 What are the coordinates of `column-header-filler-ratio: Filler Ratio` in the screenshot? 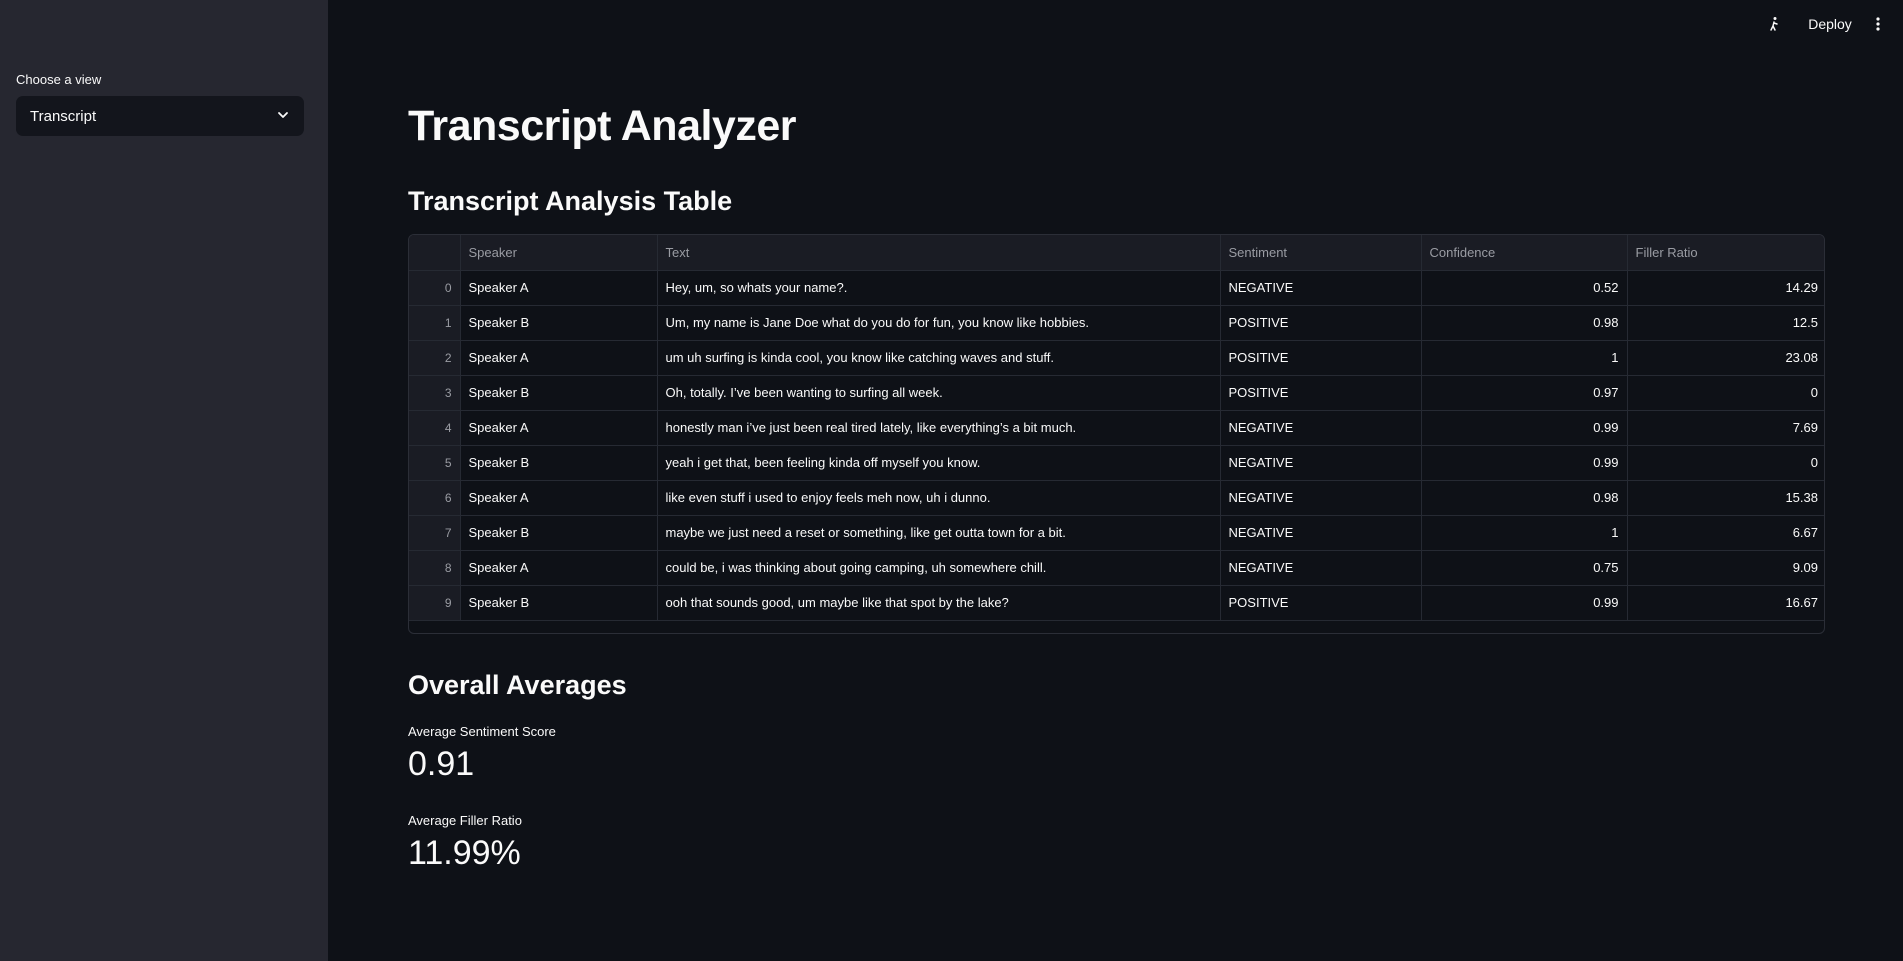 It's located at (1725, 253).